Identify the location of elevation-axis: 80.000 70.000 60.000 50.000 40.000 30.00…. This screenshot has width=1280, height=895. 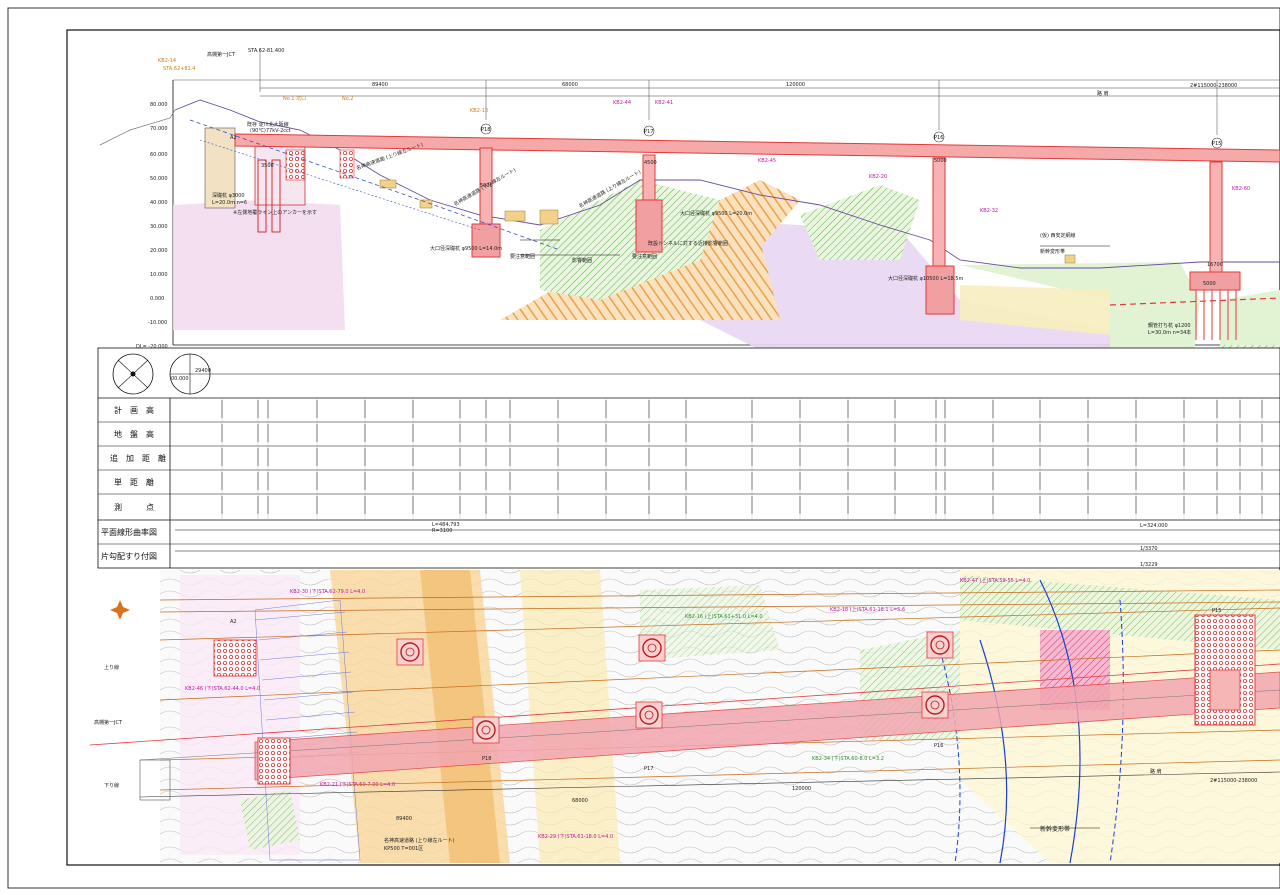
(152, 226).